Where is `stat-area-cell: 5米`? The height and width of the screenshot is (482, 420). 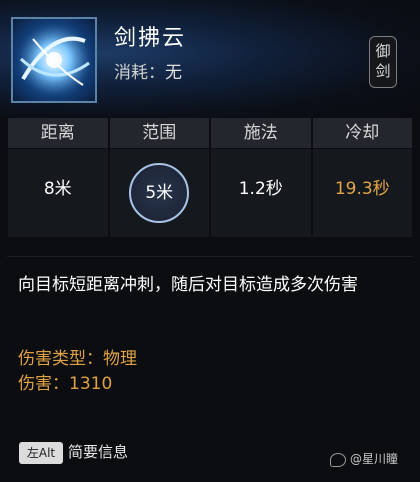 stat-area-cell: 5米 is located at coordinates (159, 193).